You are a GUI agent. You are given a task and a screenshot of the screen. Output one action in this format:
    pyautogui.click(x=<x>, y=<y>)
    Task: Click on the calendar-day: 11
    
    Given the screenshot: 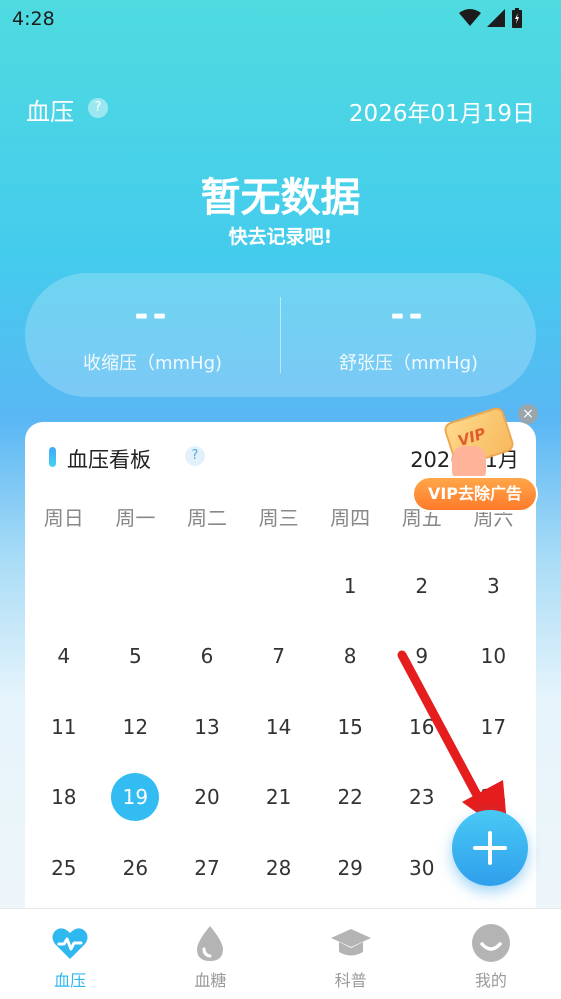 What is the action you would take?
    pyautogui.click(x=64, y=738)
    